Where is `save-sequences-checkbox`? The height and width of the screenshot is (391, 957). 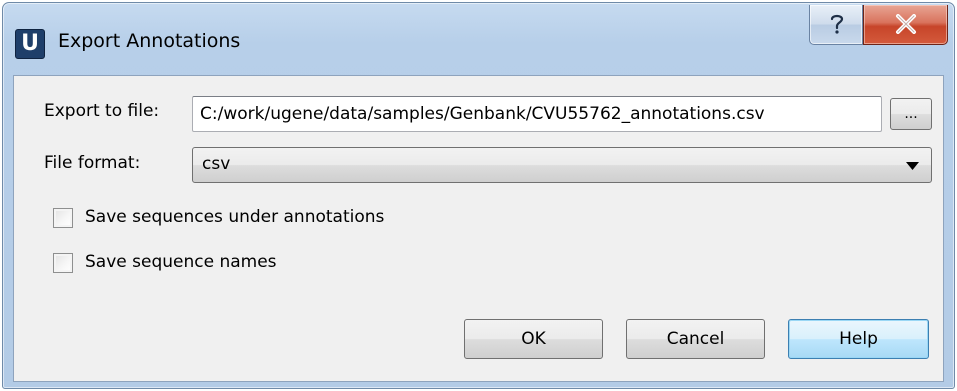 save-sequences-checkbox is located at coordinates (63, 218).